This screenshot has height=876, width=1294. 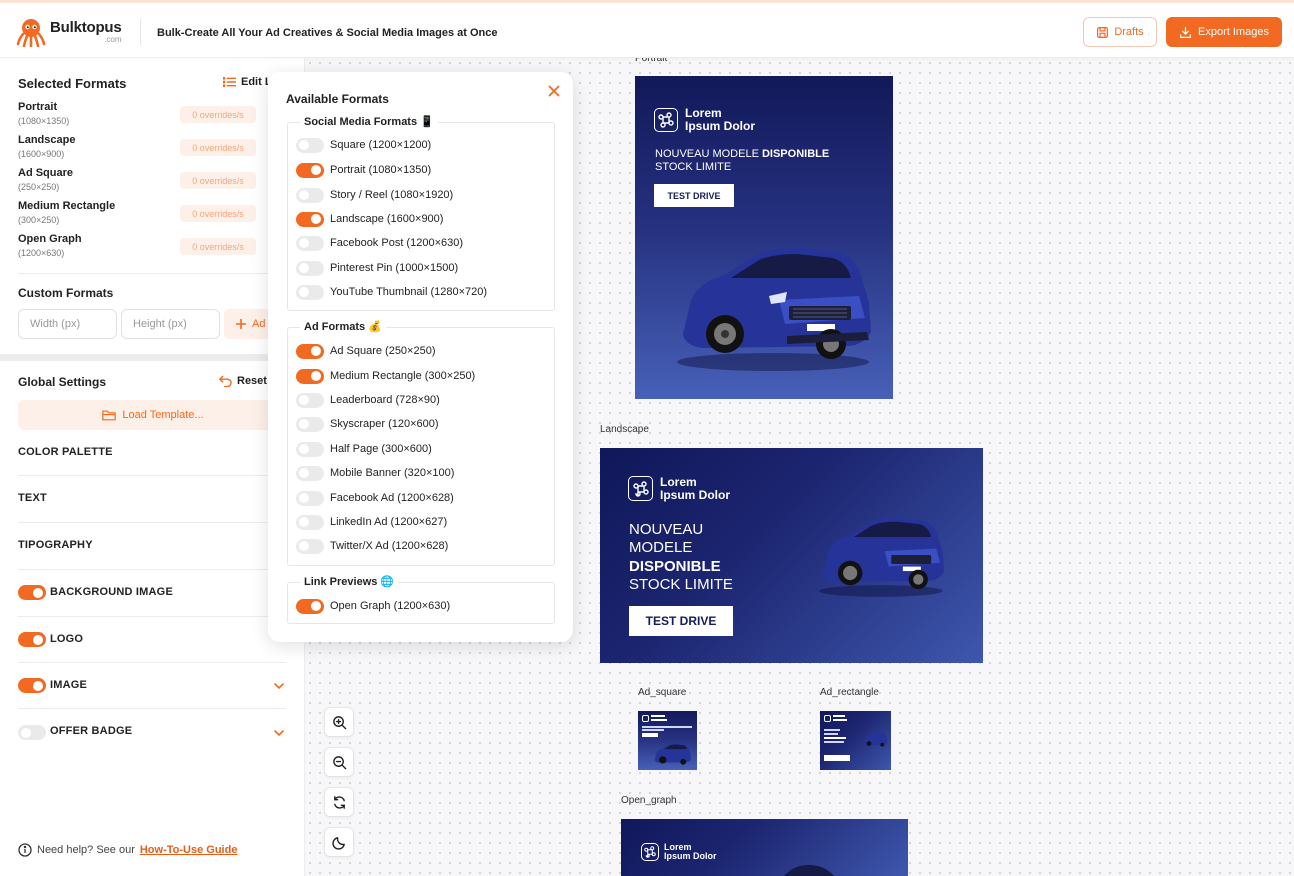 I want to click on logo-toggle, so click(x=32, y=639).